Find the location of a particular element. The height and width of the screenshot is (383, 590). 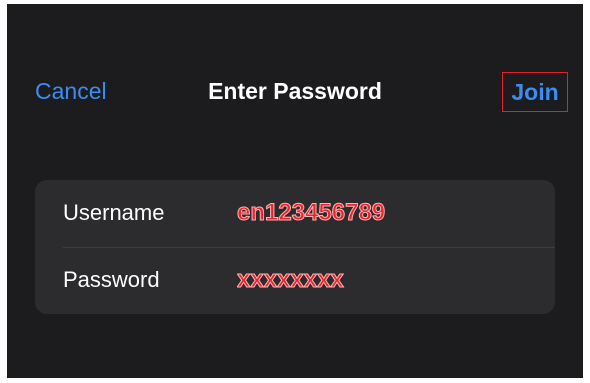

navigation-bar: Cancel Enter Password Join is located at coordinates (295, 94).